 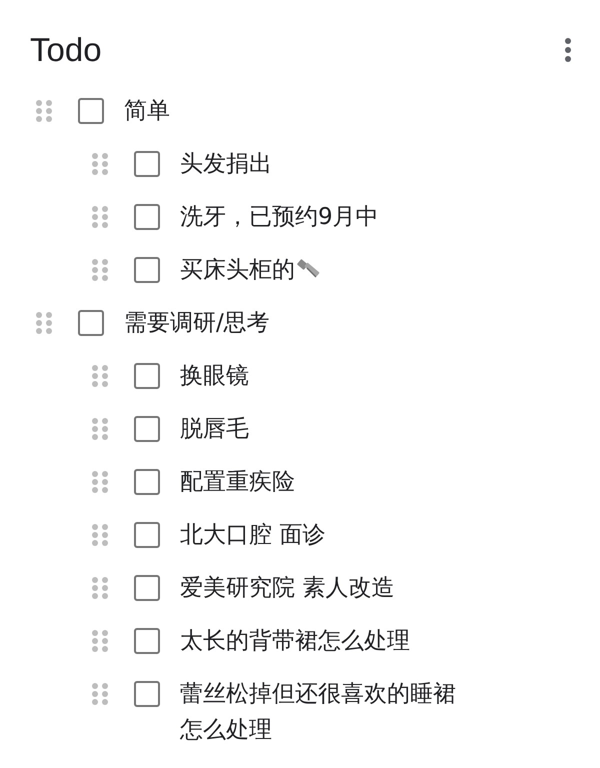 What do you see at coordinates (295, 641) in the screenshot?
I see `task-text: 太长的背带裙怎么处理` at bounding box center [295, 641].